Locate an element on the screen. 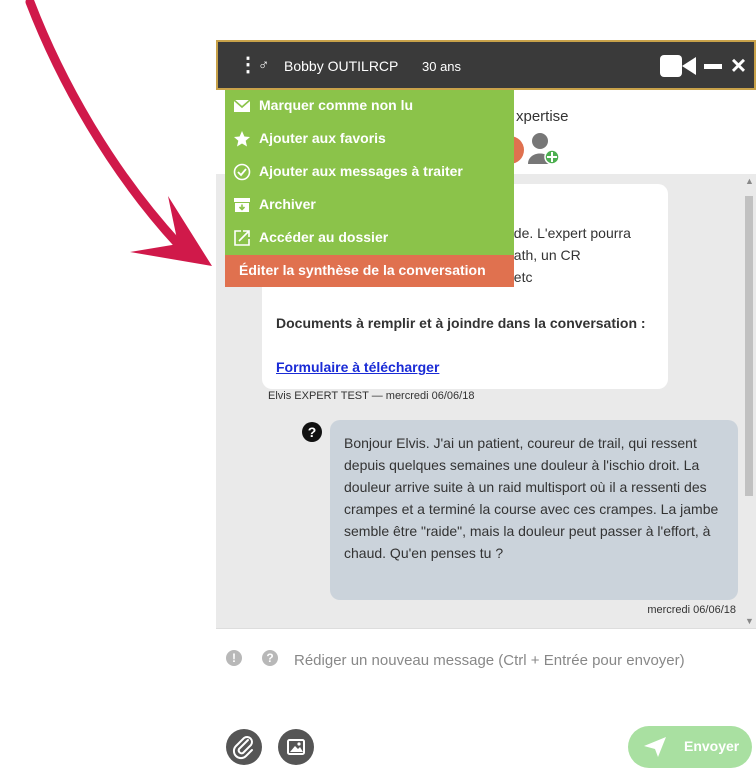 Image resolution: width=756 pixels, height=784 pixels. menu-item-add-to-process: Ajouter aux messages à traiter is located at coordinates (369, 172).